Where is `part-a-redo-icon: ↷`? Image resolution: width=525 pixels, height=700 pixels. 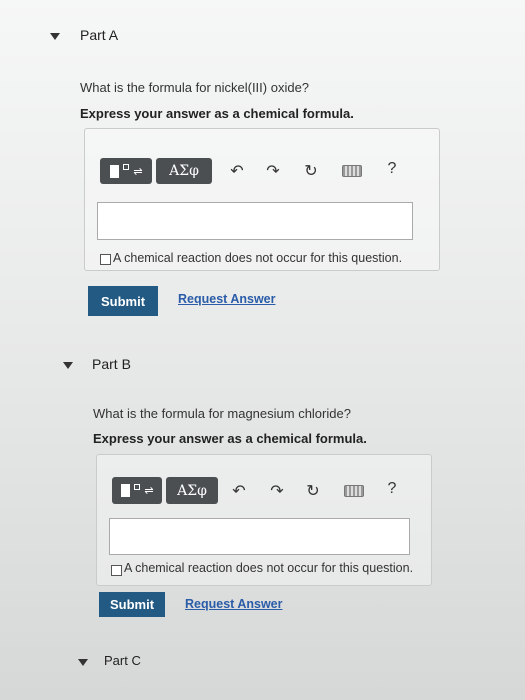
part-a-redo-icon: ↷ is located at coordinates (273, 171).